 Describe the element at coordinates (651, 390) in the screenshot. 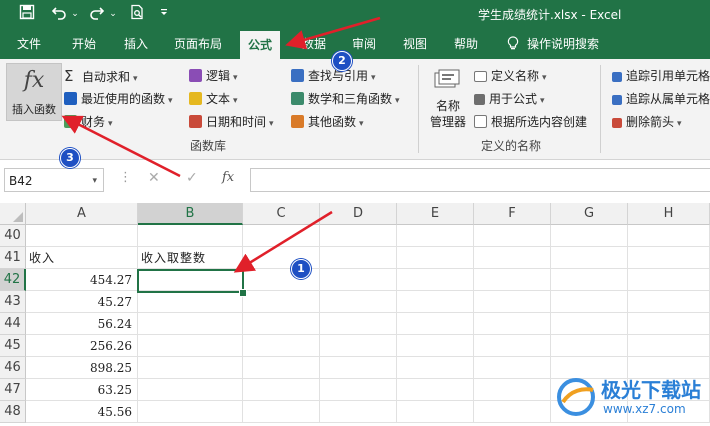

I see `watermark-brand: 极光下载站` at that location.